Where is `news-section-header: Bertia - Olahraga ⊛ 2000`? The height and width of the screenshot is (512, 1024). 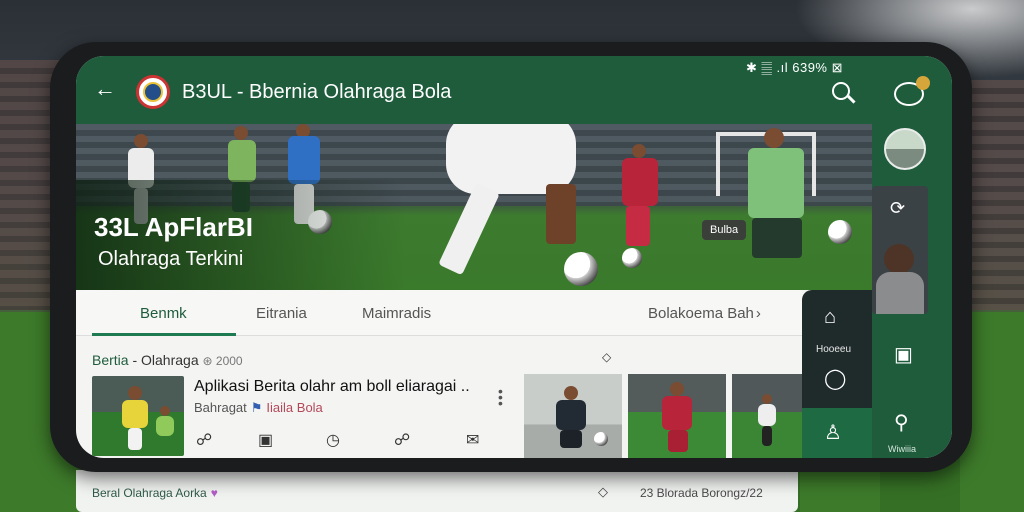 news-section-header: Bertia - Olahraga ⊛ 2000 is located at coordinates (167, 360).